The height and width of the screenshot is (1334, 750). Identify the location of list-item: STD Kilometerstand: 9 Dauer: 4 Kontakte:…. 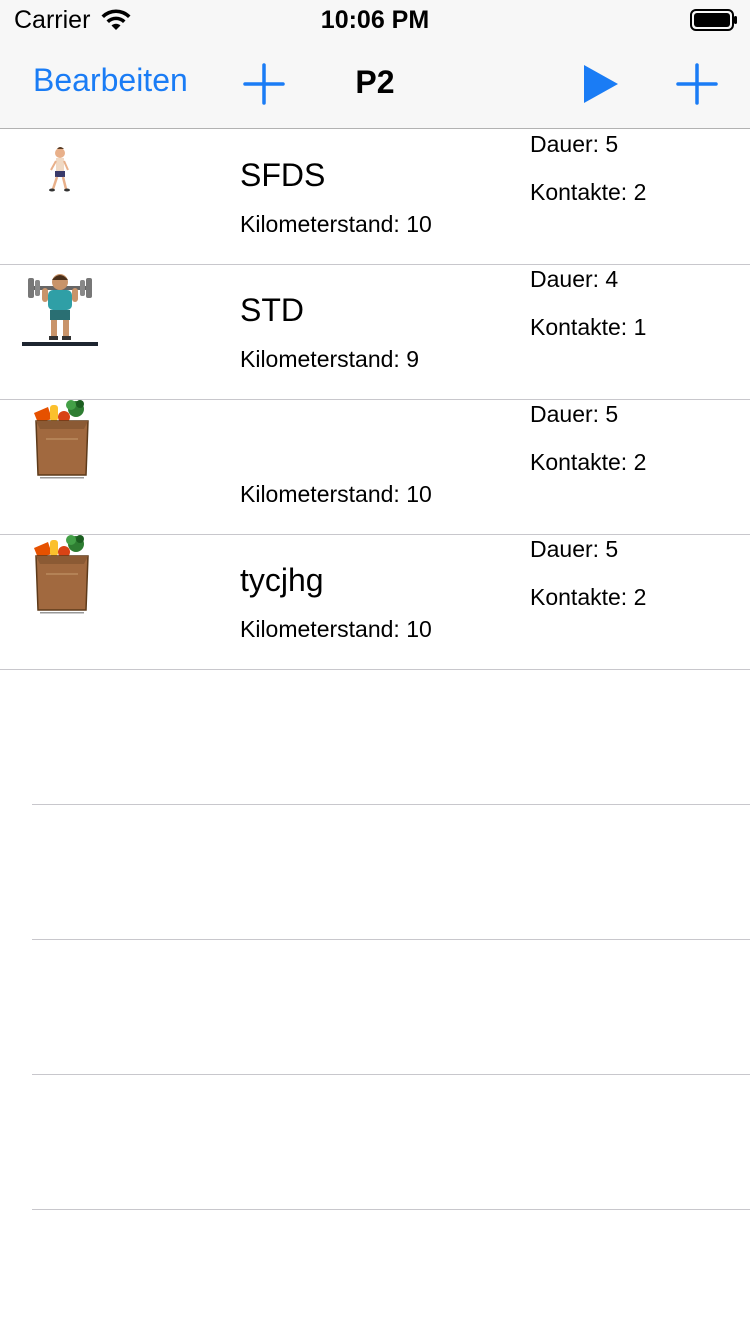
(375, 332).